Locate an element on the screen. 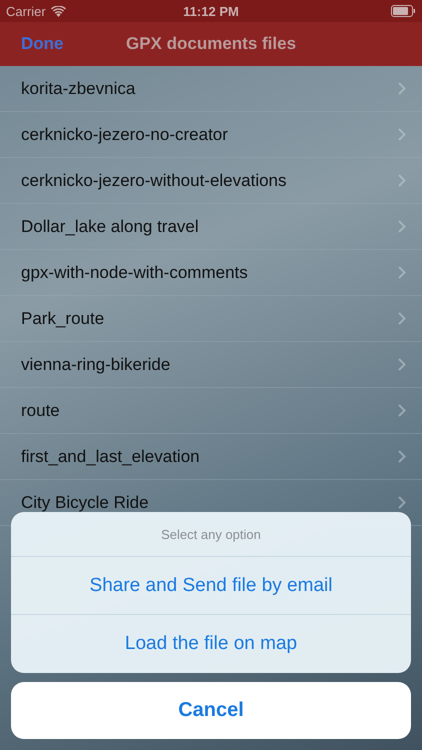 The width and height of the screenshot is (422, 750). file-row: first_and_last_elevation is located at coordinates (211, 457).